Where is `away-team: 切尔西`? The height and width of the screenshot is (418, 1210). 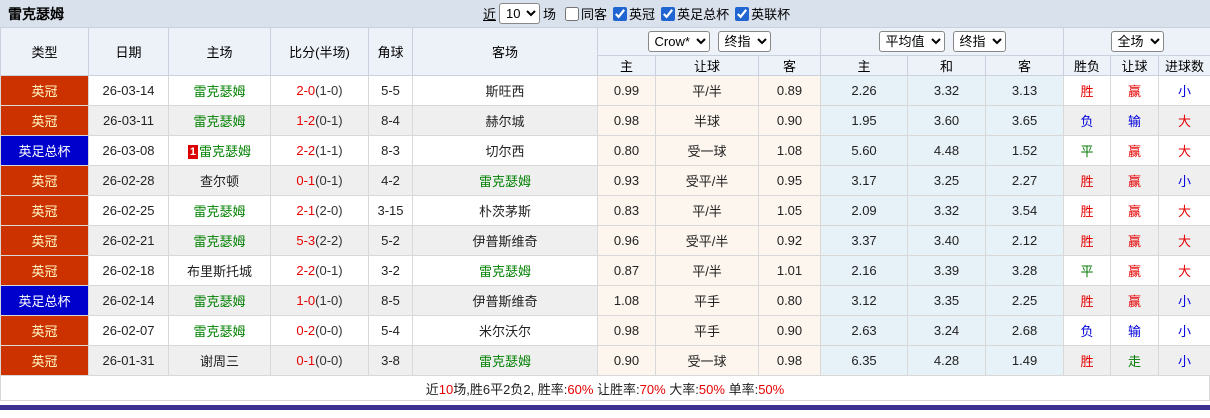 away-team: 切尔西 is located at coordinates (505, 150).